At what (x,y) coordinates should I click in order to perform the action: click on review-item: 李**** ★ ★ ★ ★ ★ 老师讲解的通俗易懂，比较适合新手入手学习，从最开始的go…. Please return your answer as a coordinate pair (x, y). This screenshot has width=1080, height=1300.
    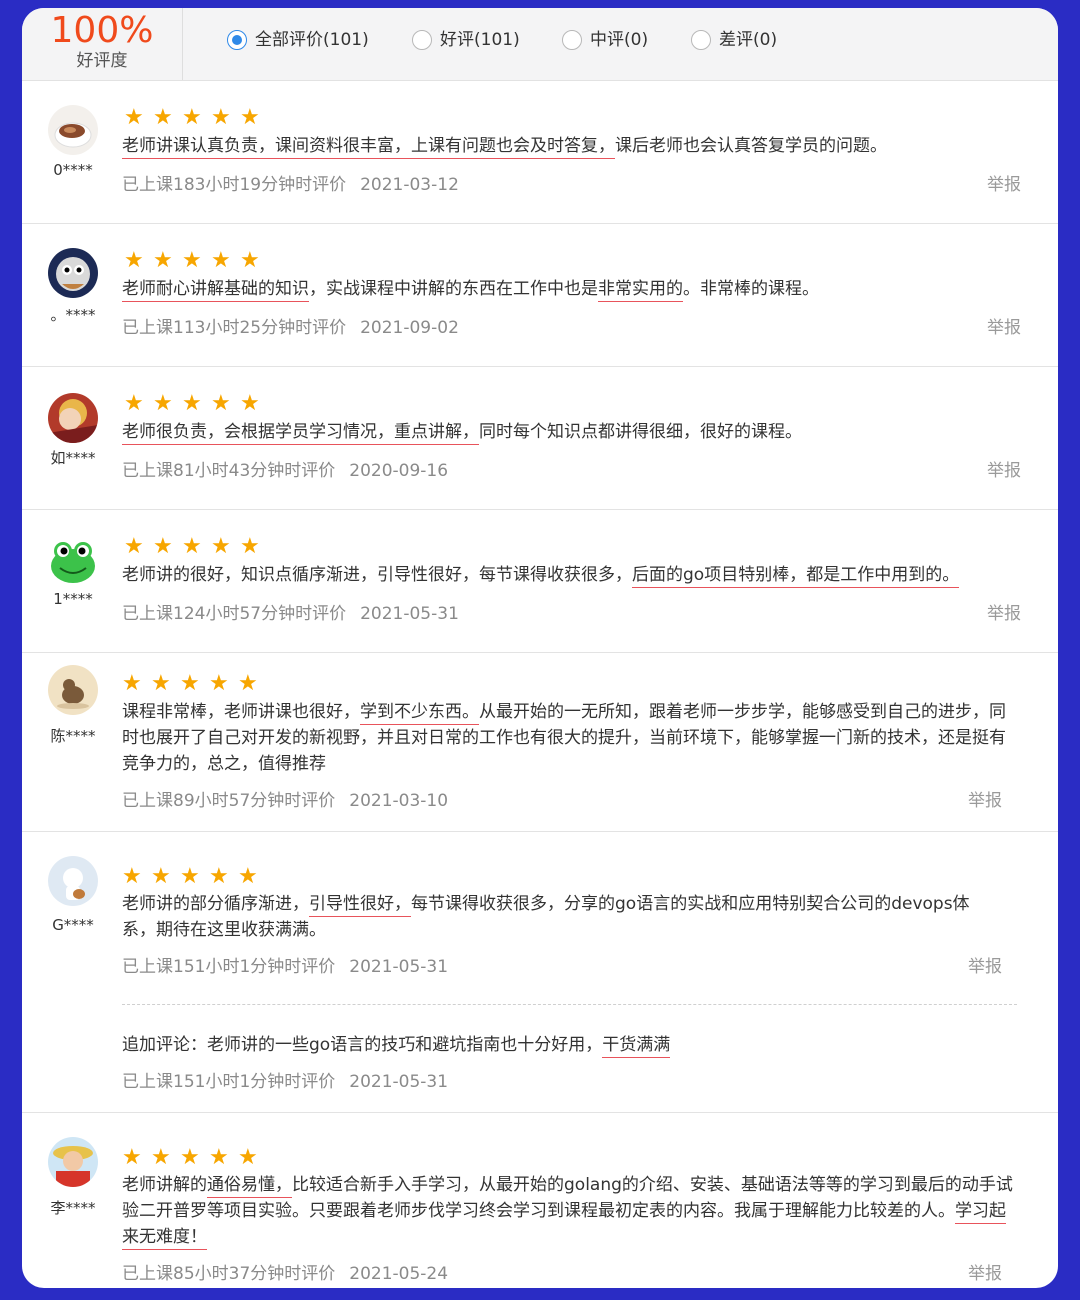
    Looking at the image, I should click on (540, 1200).